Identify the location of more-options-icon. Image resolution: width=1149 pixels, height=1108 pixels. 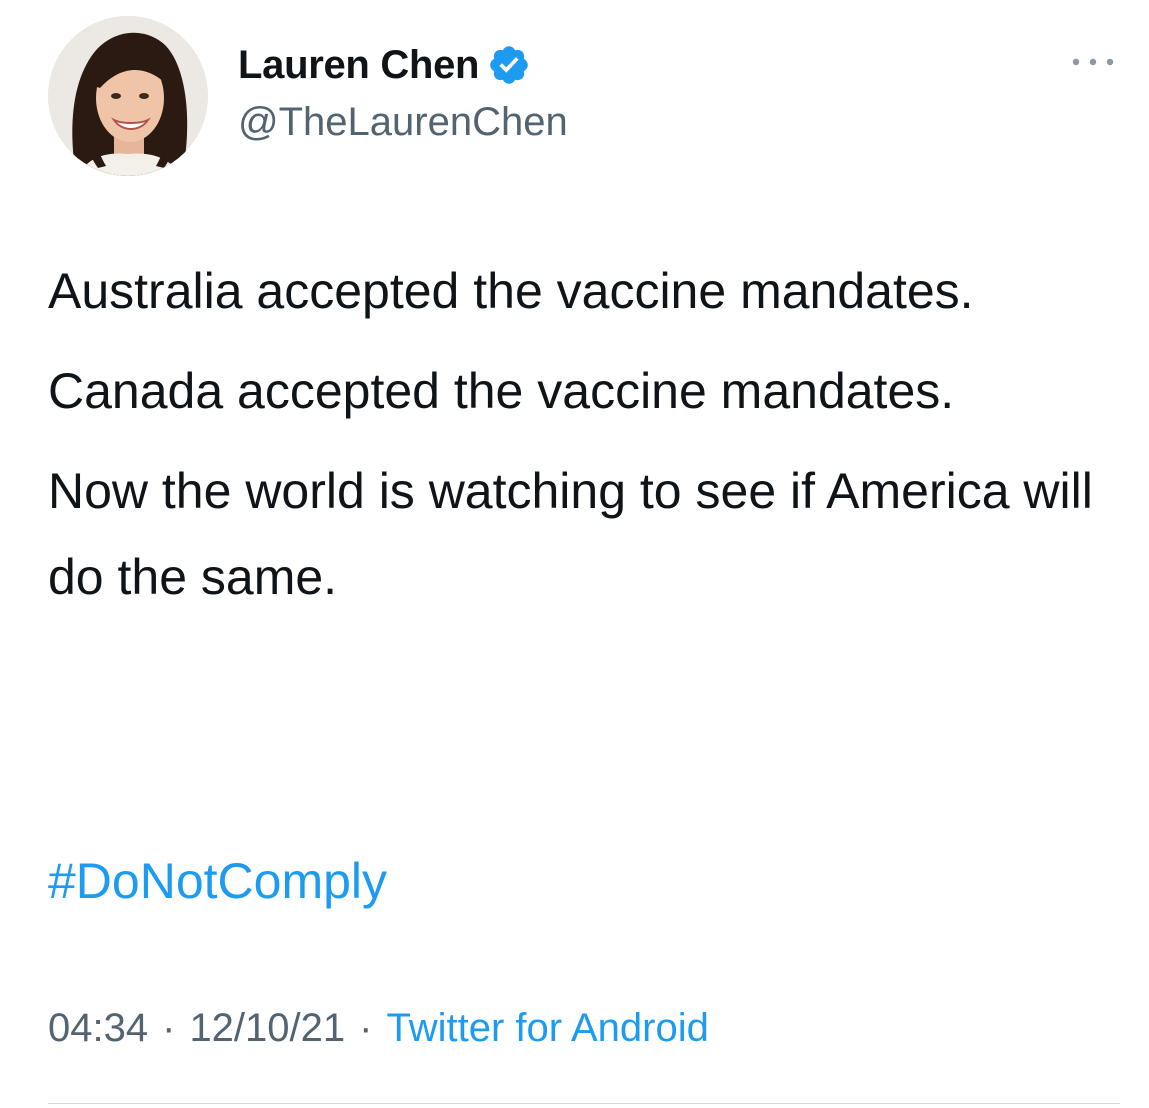
(1093, 62).